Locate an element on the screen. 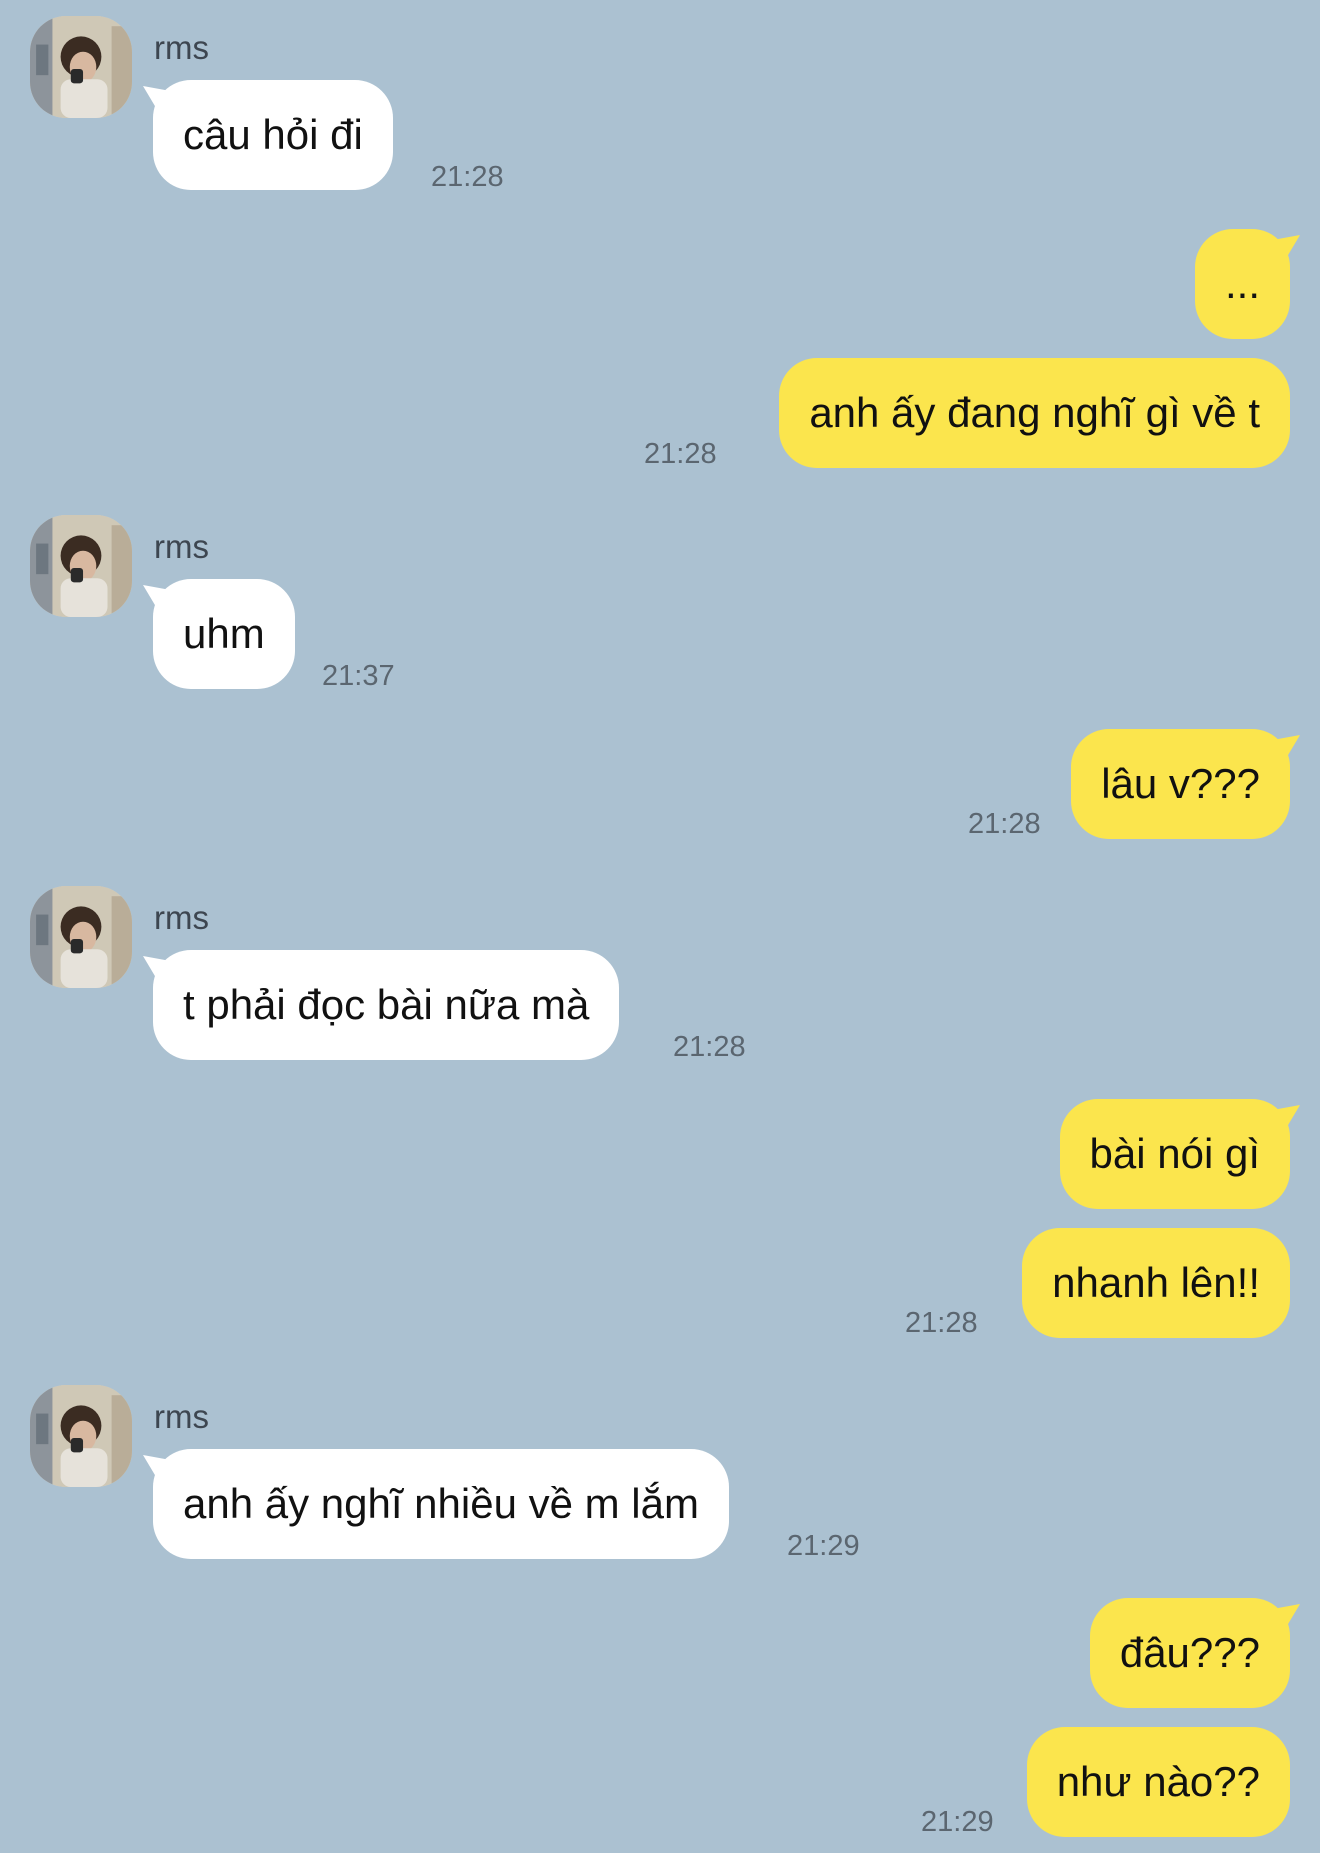  message-bubble-outgoing: lâu v??? is located at coordinates (1180, 784).